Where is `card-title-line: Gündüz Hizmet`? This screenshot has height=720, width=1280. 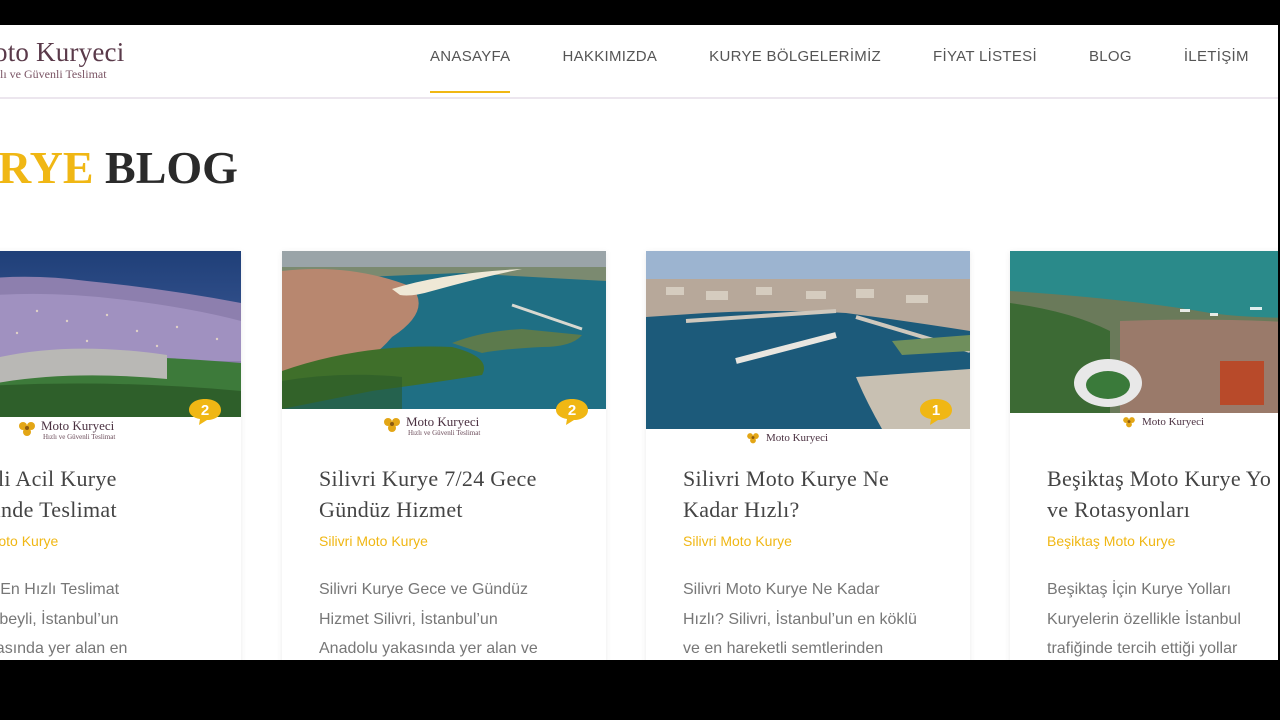 card-title-line: Gündüz Hizmet is located at coordinates (391, 509).